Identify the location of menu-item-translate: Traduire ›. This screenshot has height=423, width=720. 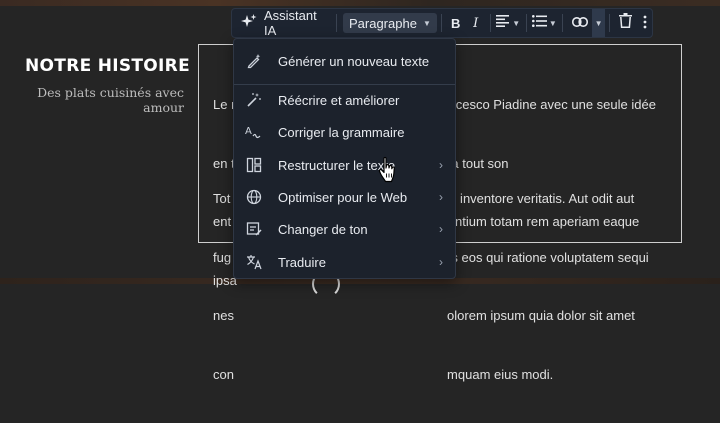
(344, 262).